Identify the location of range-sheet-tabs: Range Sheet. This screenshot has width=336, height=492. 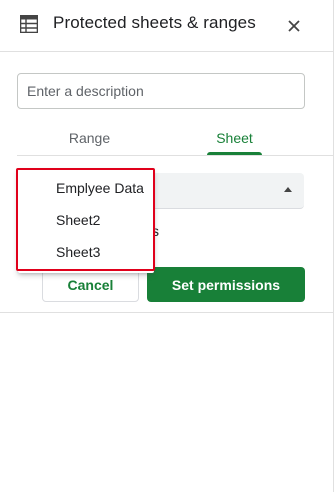
(175, 138).